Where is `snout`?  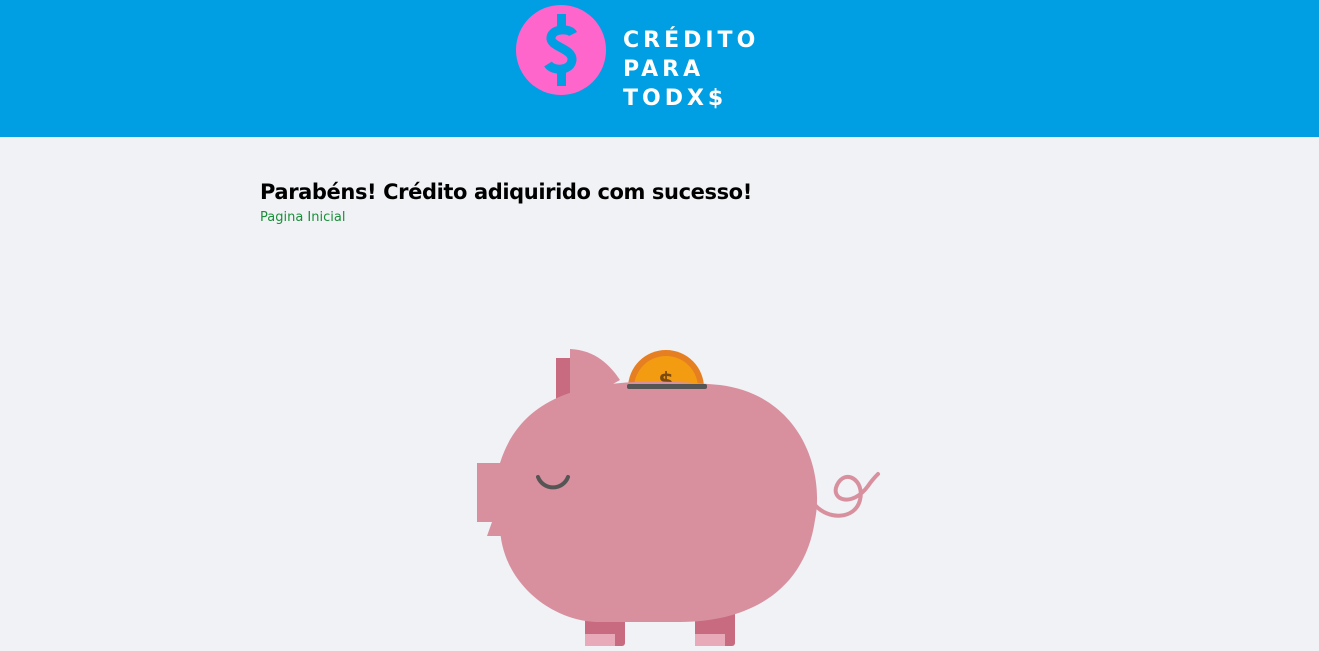 snout is located at coordinates (498, 499).